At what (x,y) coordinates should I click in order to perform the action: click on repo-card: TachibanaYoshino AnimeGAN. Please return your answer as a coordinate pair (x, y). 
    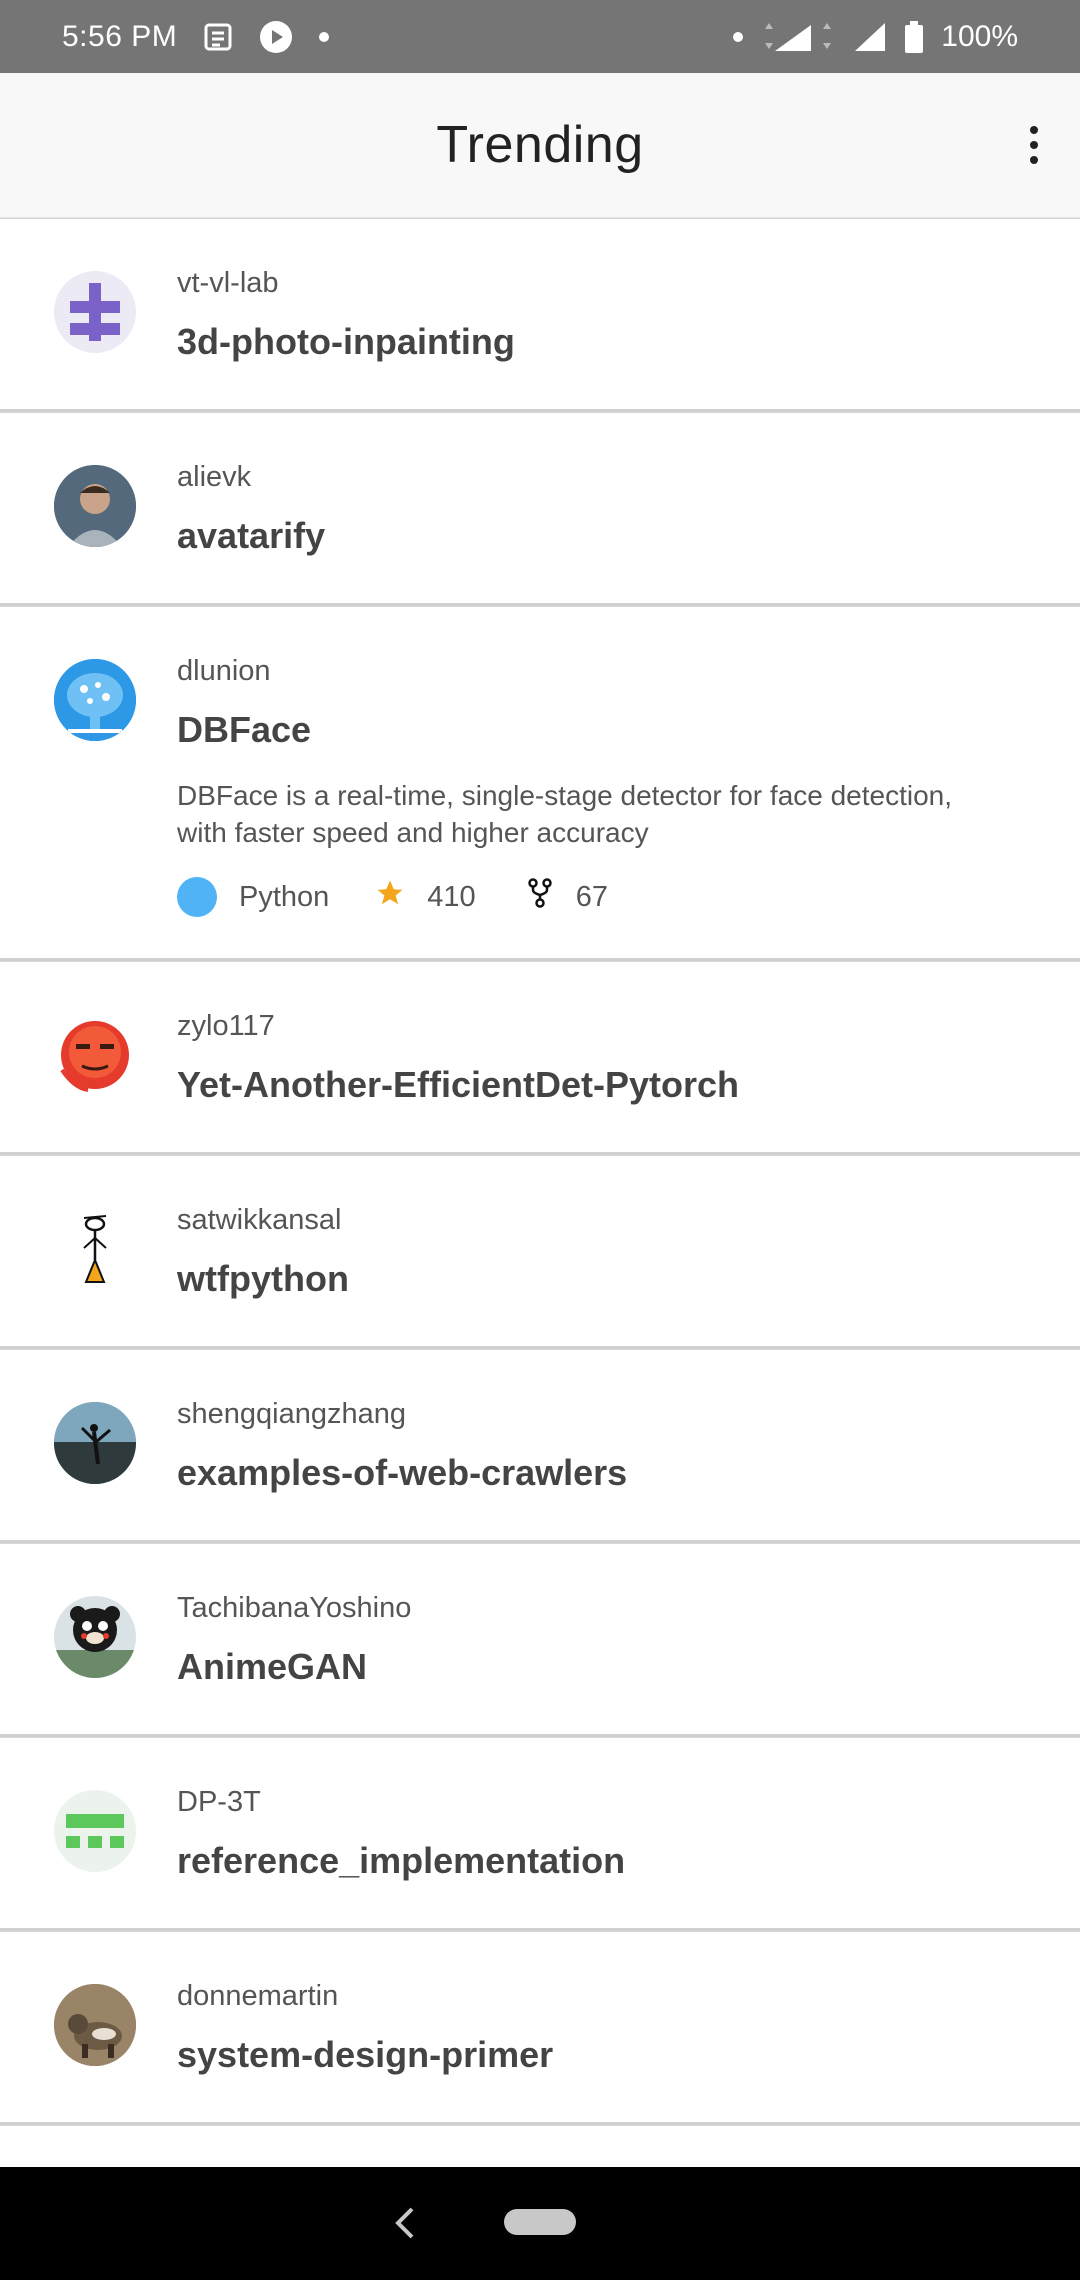
    Looking at the image, I should click on (540, 1640).